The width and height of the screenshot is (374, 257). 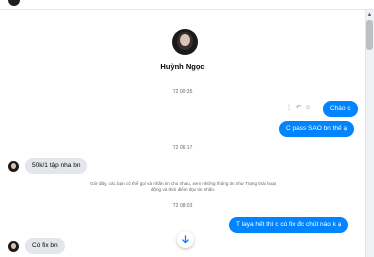 I want to click on reply-icon: ↶, so click(x=298, y=108).